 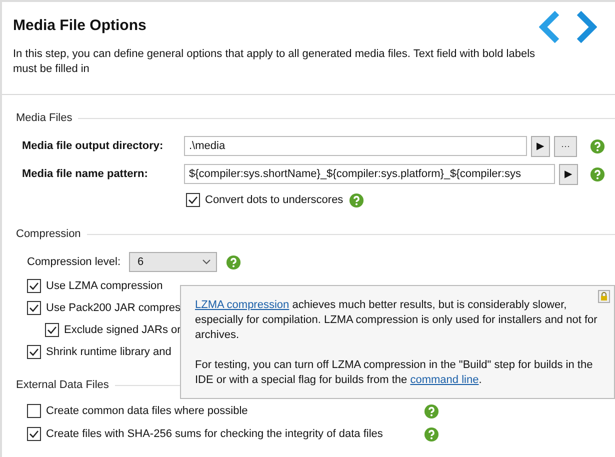 I want to click on tooltip-text: For testing, you can turn off LZMA compression in the "Build" step for builds in the IDE or with a special flag for builds from the command line., so click(x=394, y=373).